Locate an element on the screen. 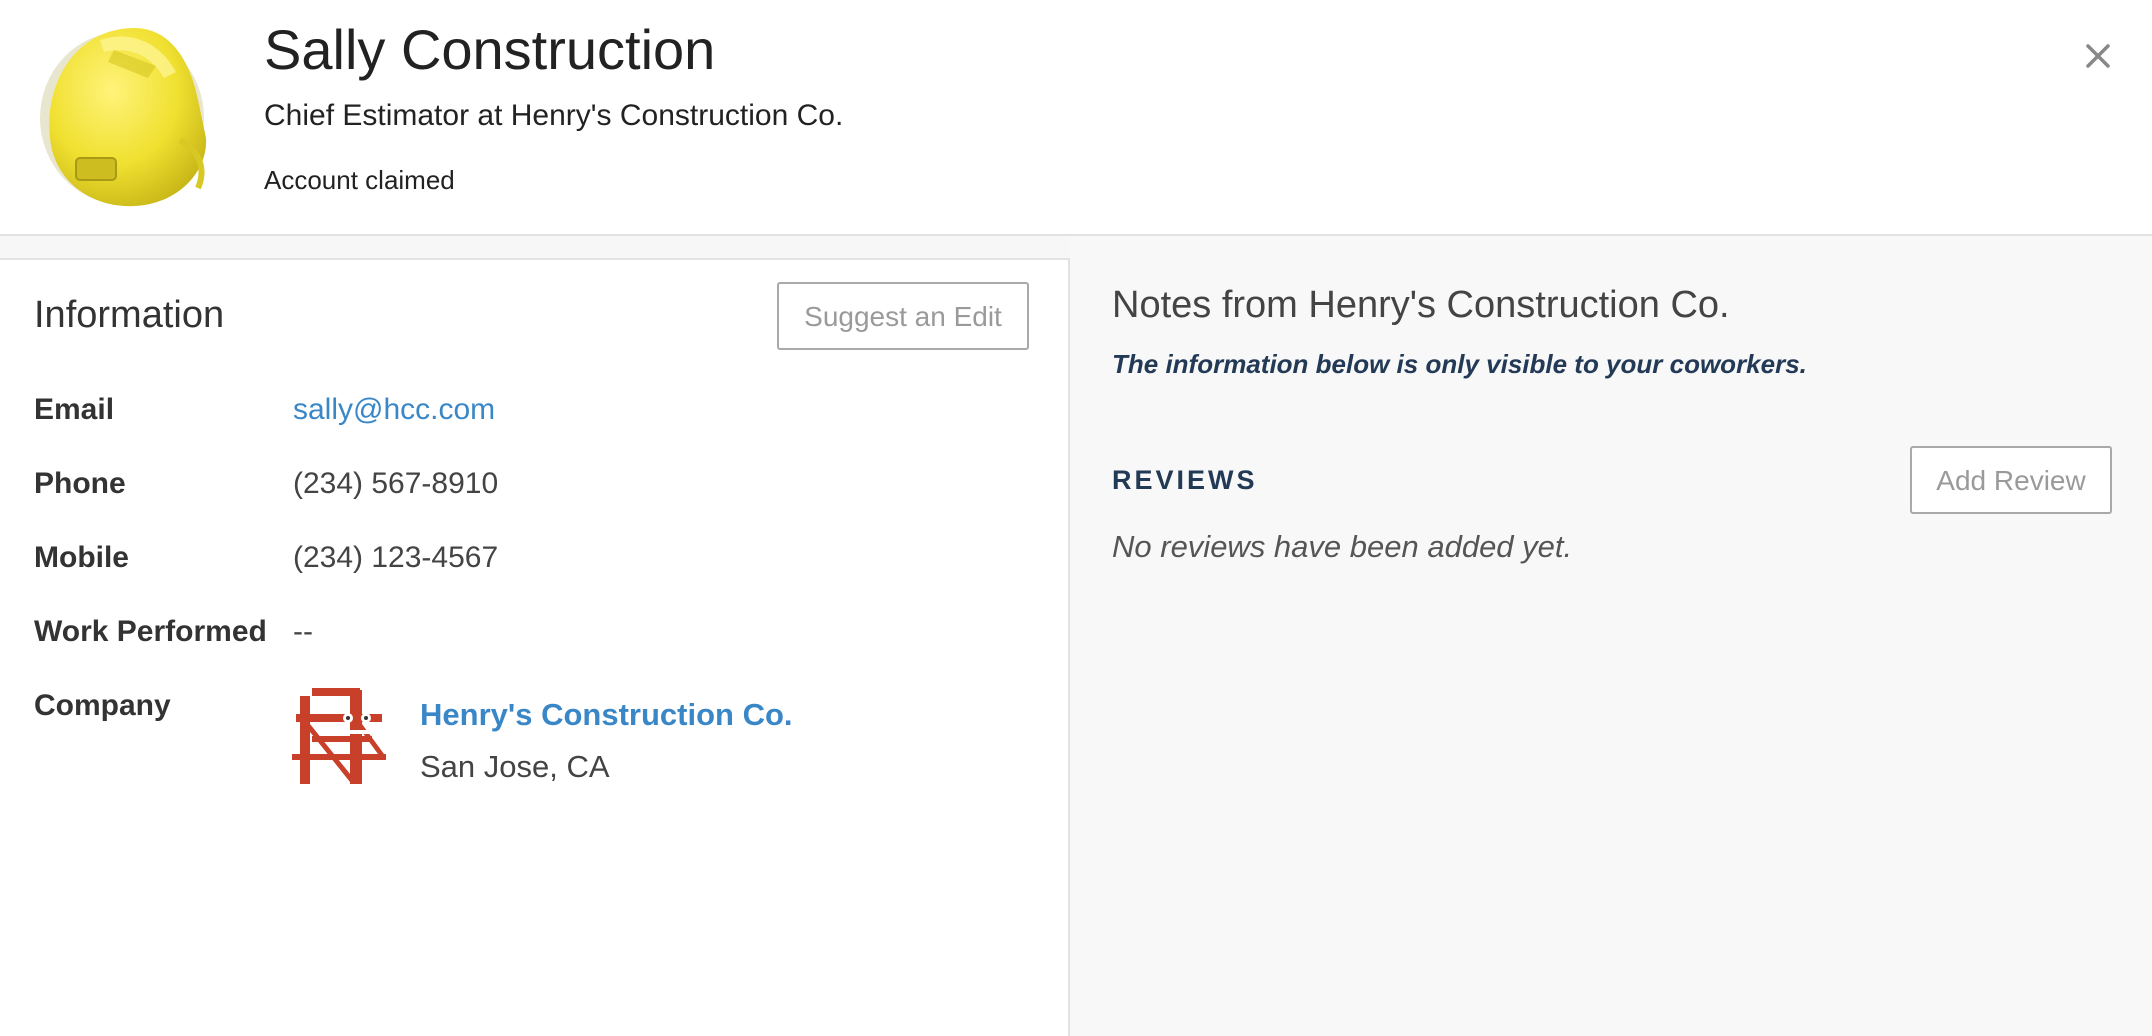  mobile-label: Mobile is located at coordinates (81, 557).